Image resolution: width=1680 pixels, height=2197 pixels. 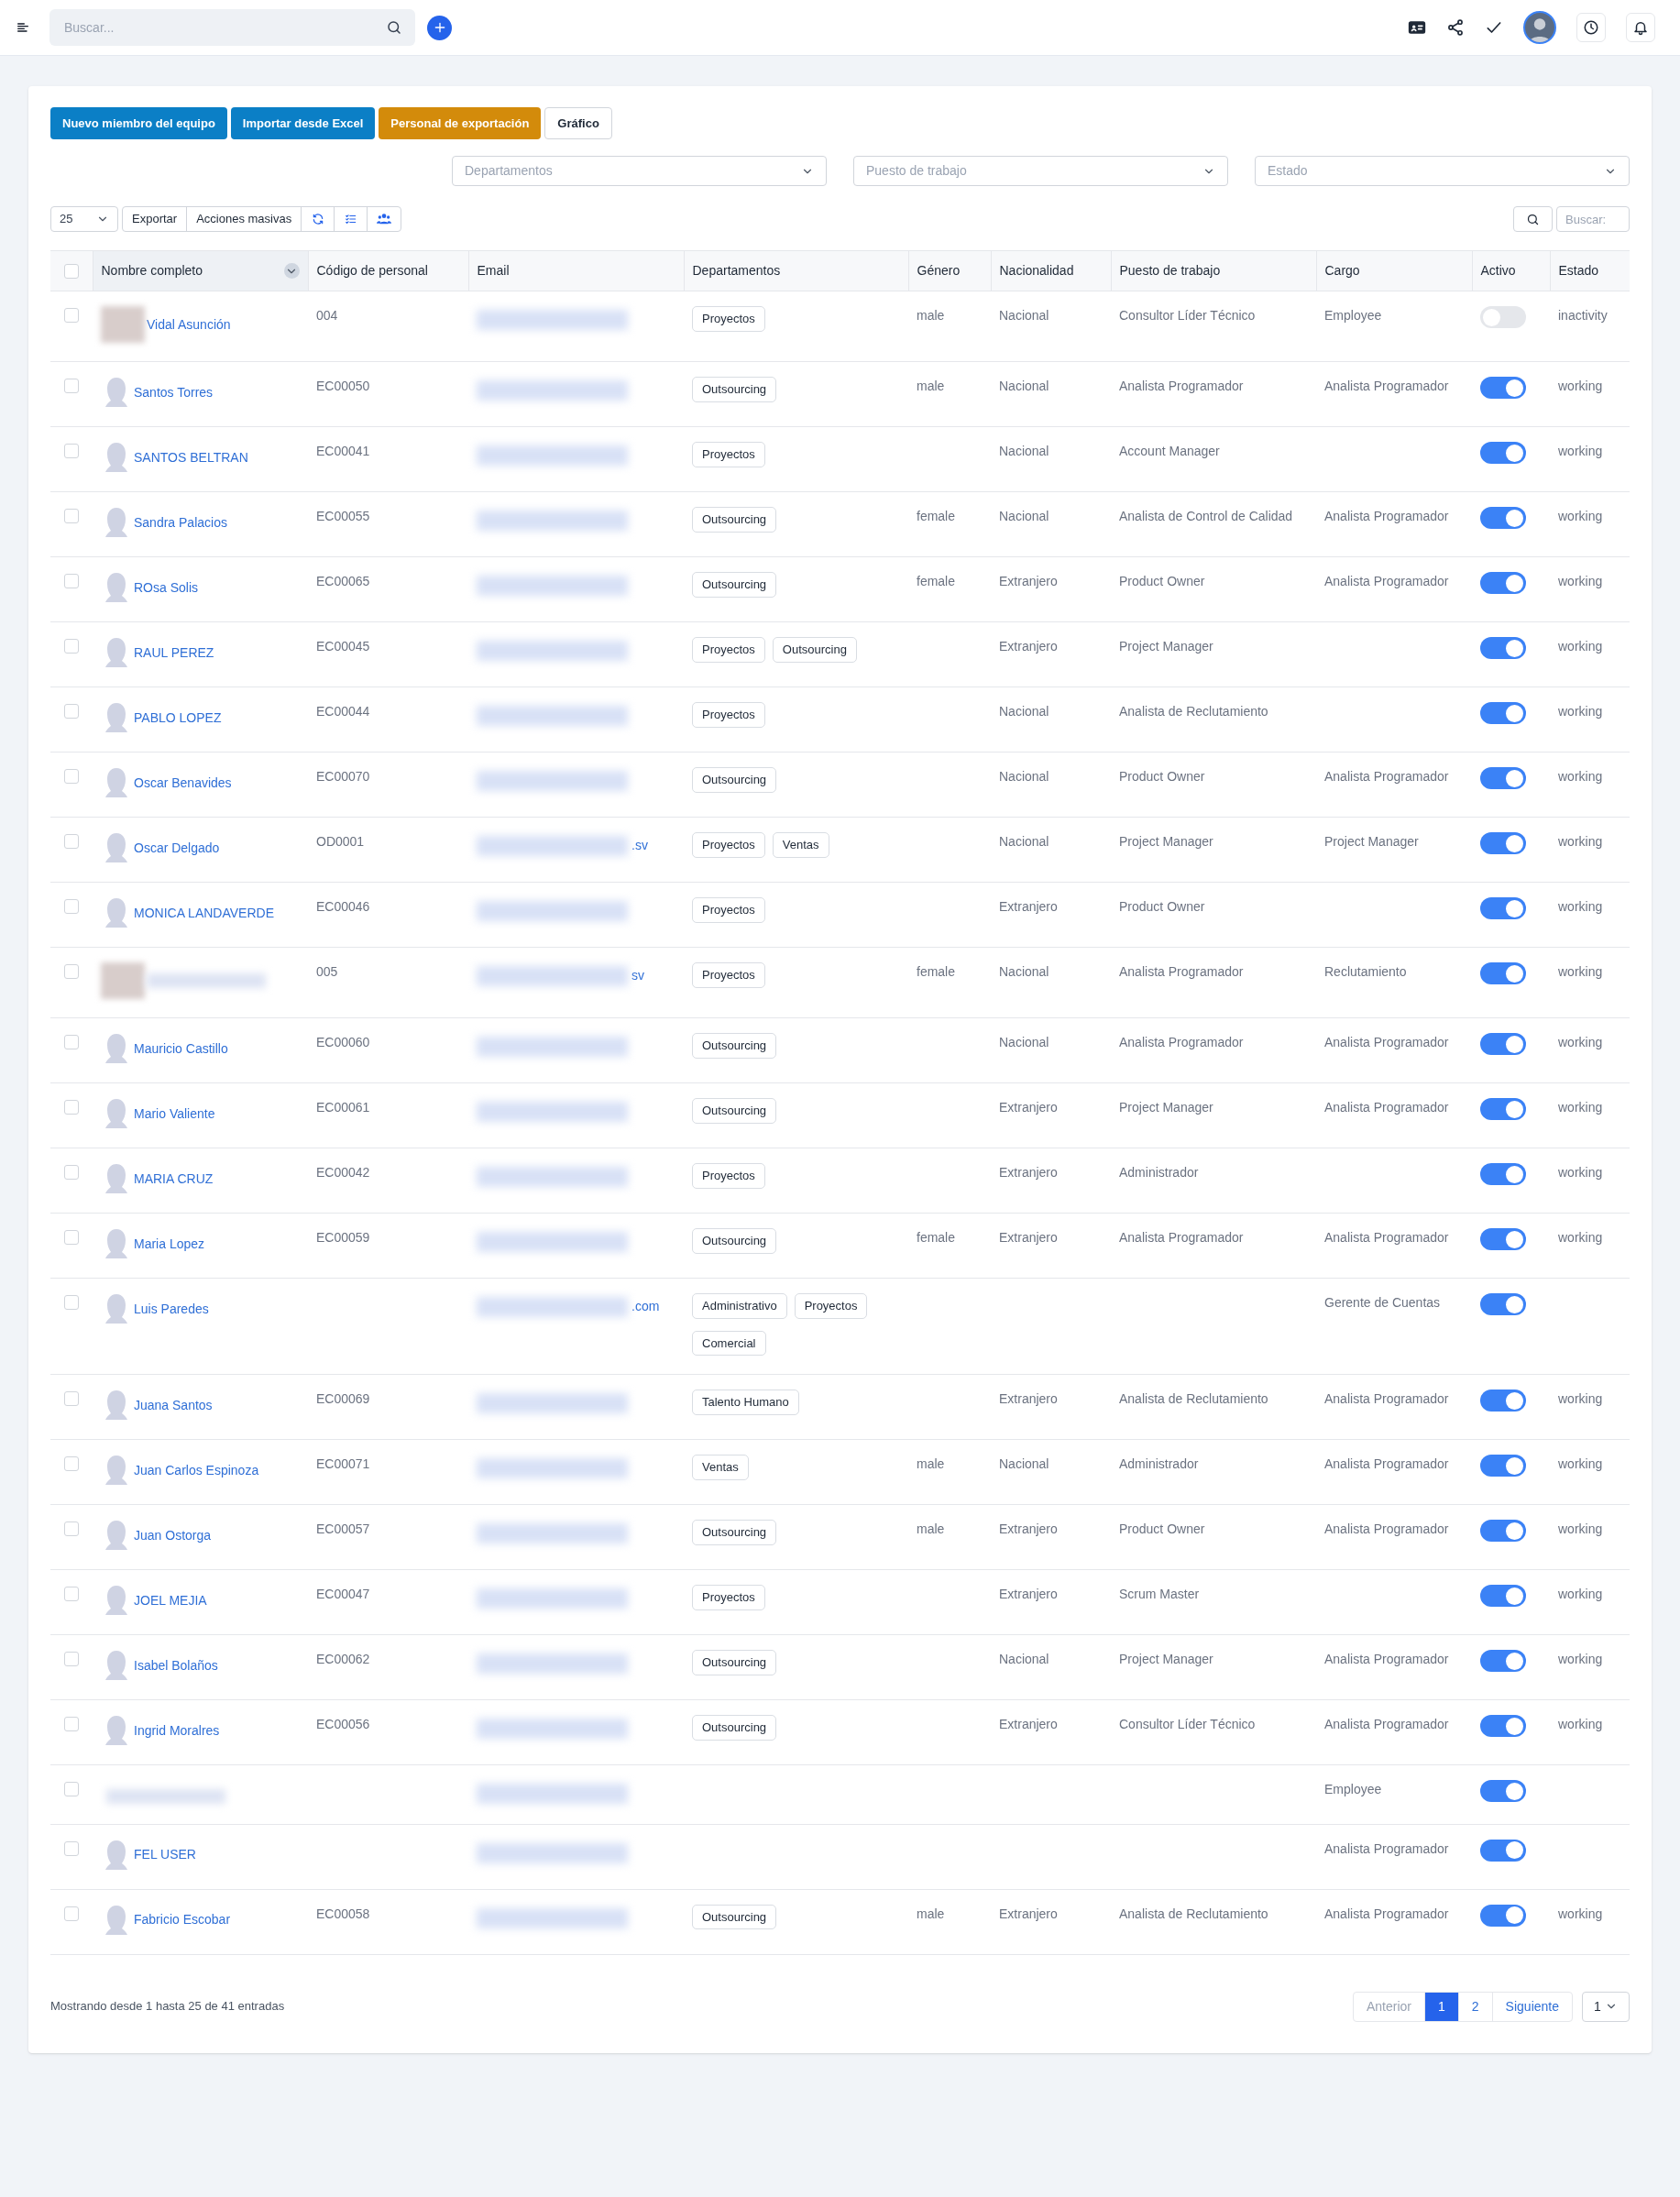 What do you see at coordinates (1533, 219) in the screenshot?
I see `search-button` at bounding box center [1533, 219].